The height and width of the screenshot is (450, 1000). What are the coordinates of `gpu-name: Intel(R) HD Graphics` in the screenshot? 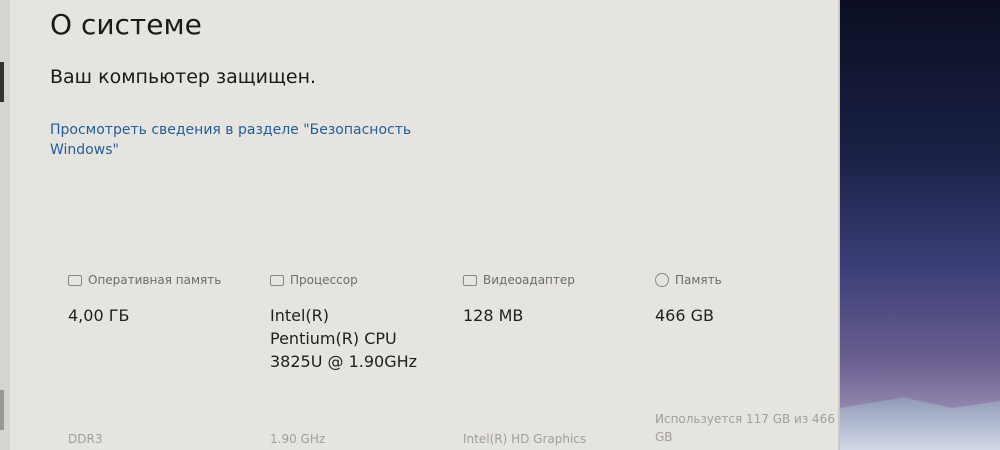 It's located at (525, 439).